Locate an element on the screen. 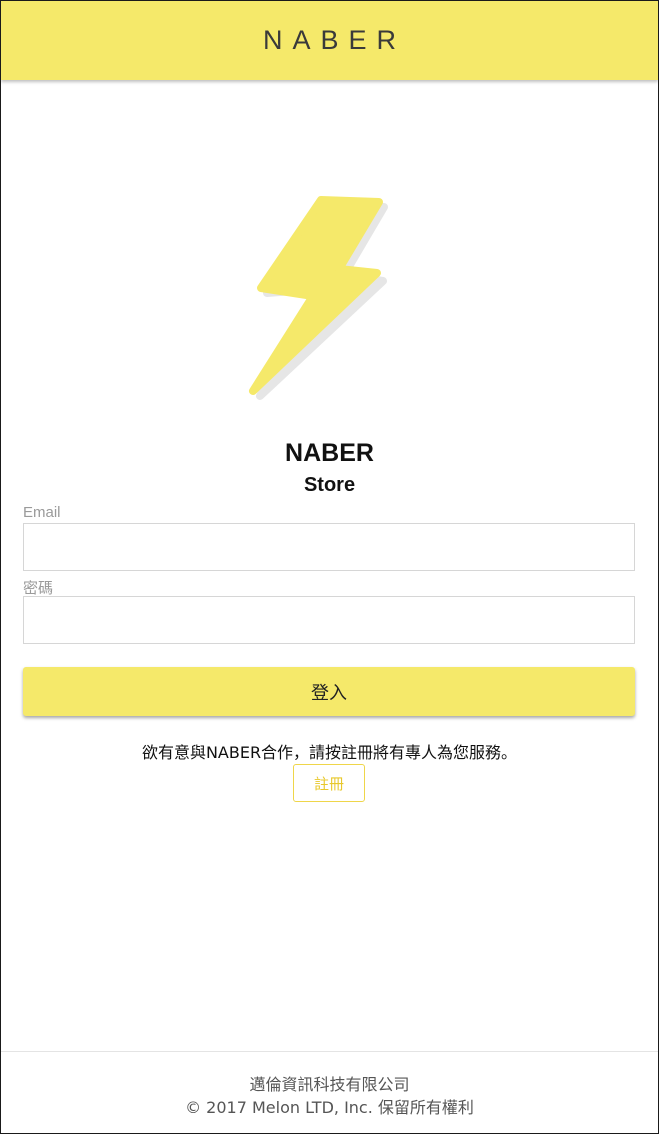 Image resolution: width=659 pixels, height=1134 pixels. login-button: 登入 is located at coordinates (329, 691).